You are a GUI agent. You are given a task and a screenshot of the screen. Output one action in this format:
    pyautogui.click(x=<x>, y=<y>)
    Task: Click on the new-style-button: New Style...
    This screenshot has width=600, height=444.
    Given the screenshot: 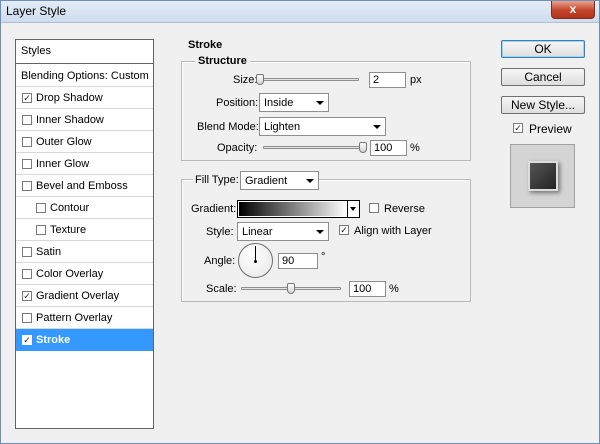 What is the action you would take?
    pyautogui.click(x=543, y=105)
    